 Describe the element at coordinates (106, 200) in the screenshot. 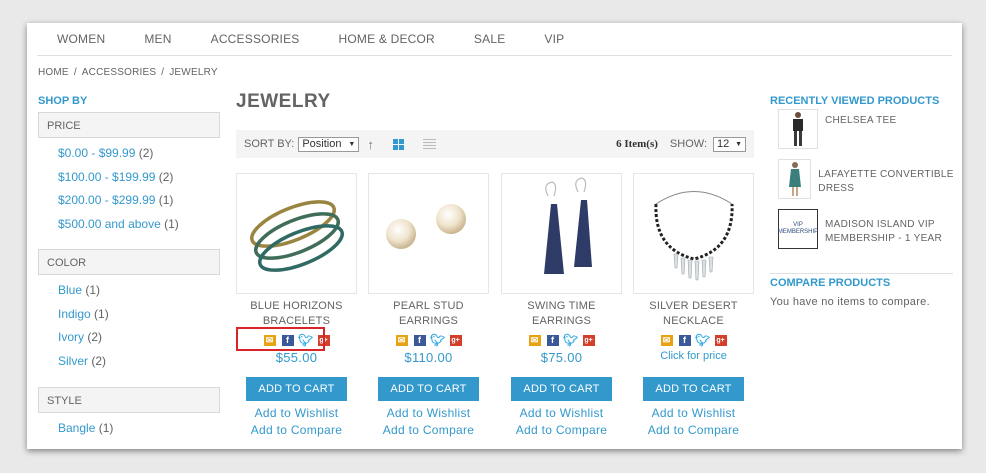

I see `facet-option-link: $200.00 - $299.99` at that location.